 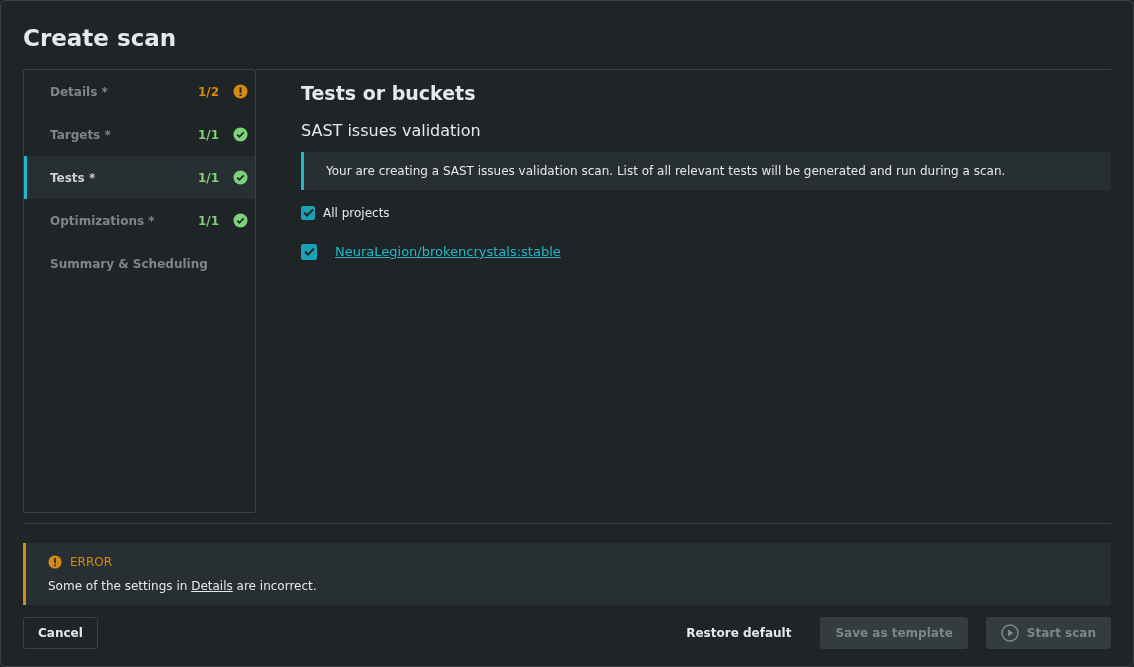 What do you see at coordinates (100, 38) in the screenshot?
I see `dialog-title: Create scan` at bounding box center [100, 38].